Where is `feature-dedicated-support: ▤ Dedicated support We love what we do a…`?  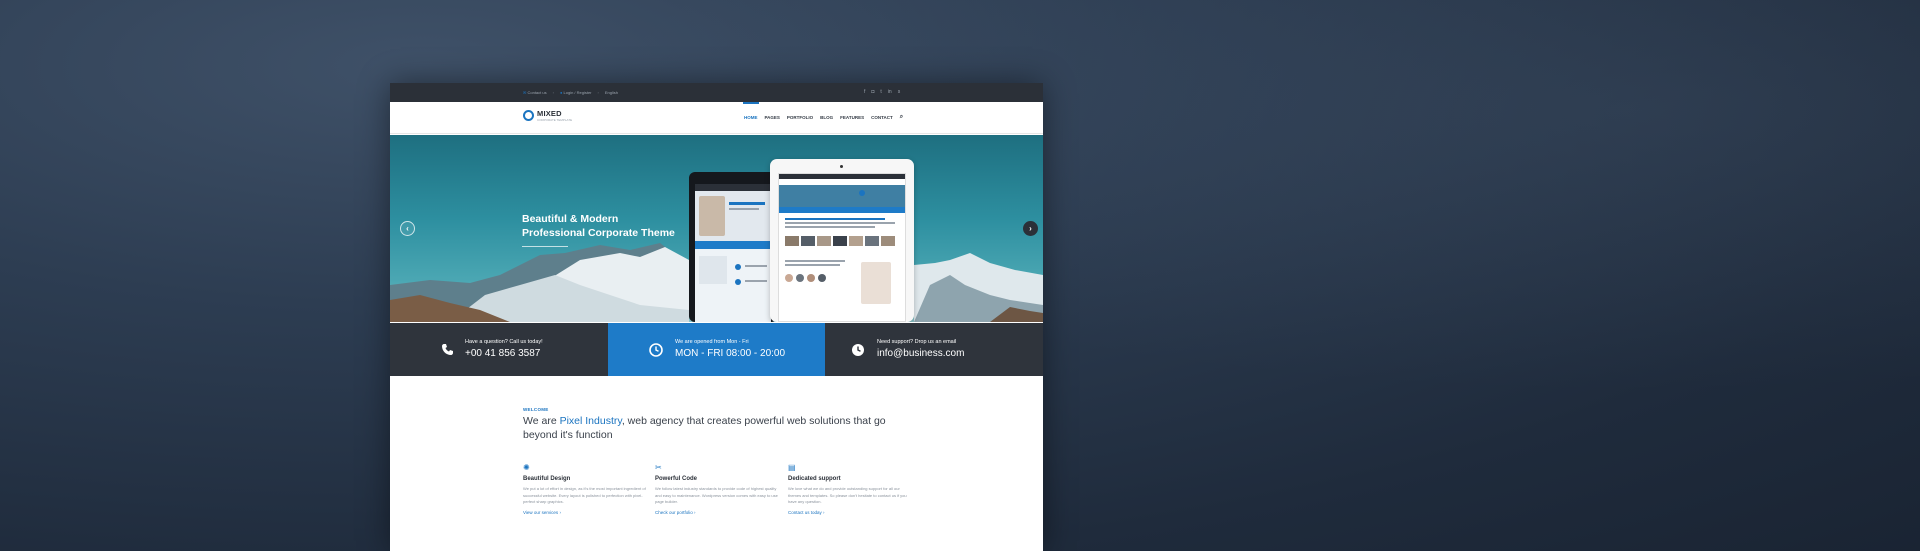
feature-dedicated-support: ▤ Dedicated support We love what we do a… is located at coordinates (850, 489).